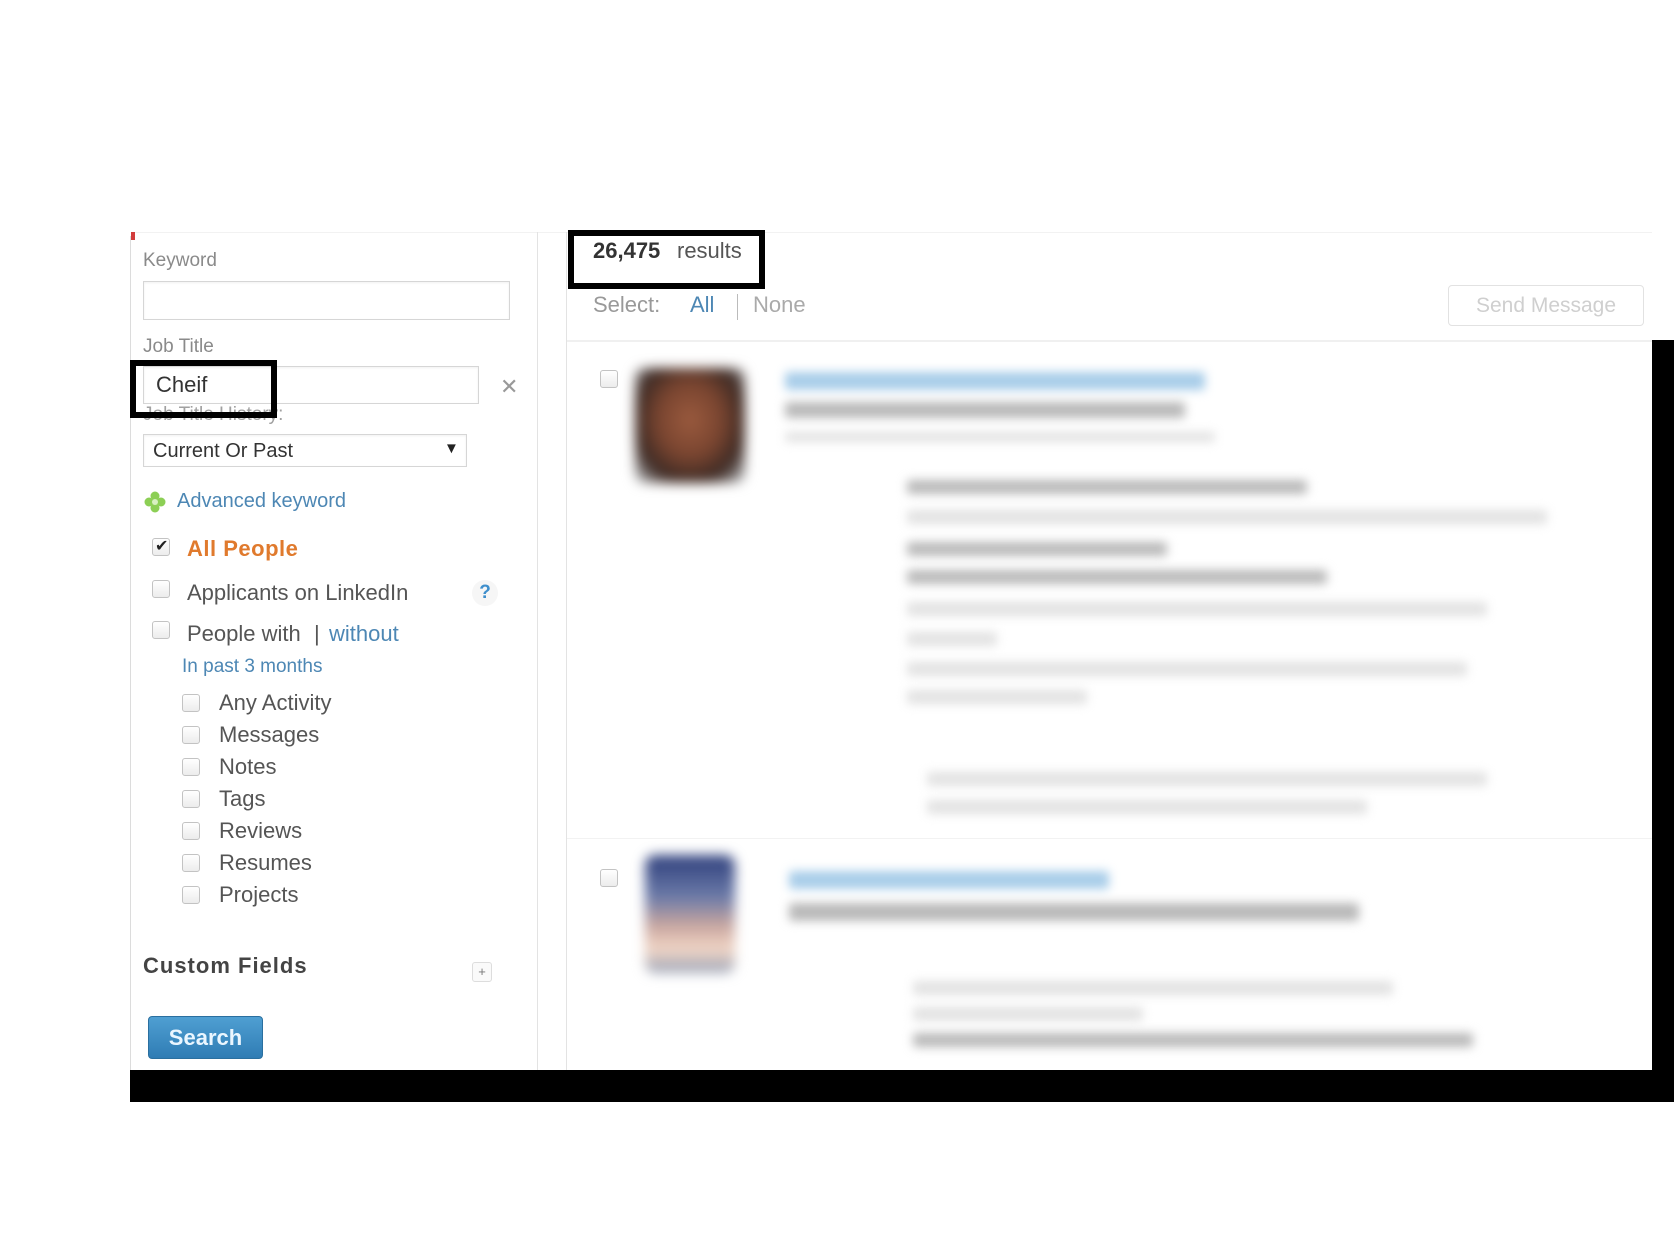 Image resolution: width=1680 pixels, height=1260 pixels. I want to click on all-people-label: All People, so click(243, 548).